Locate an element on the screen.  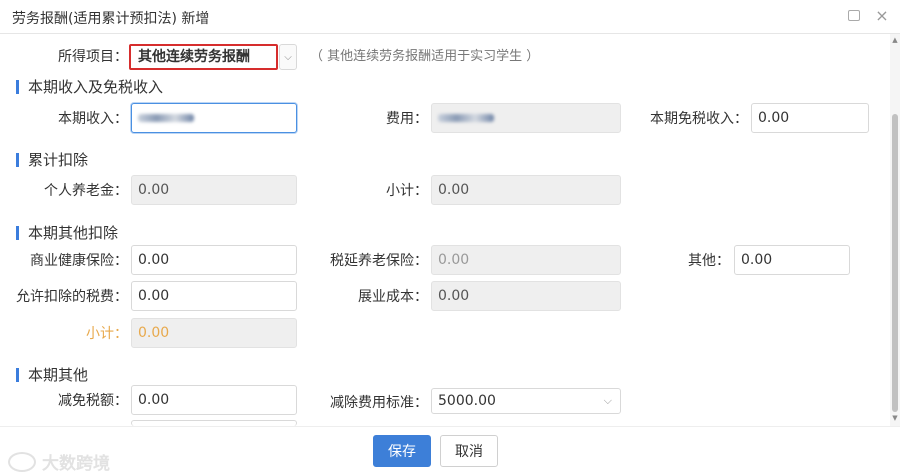
watermark: 大数跨境 is located at coordinates (59, 461).